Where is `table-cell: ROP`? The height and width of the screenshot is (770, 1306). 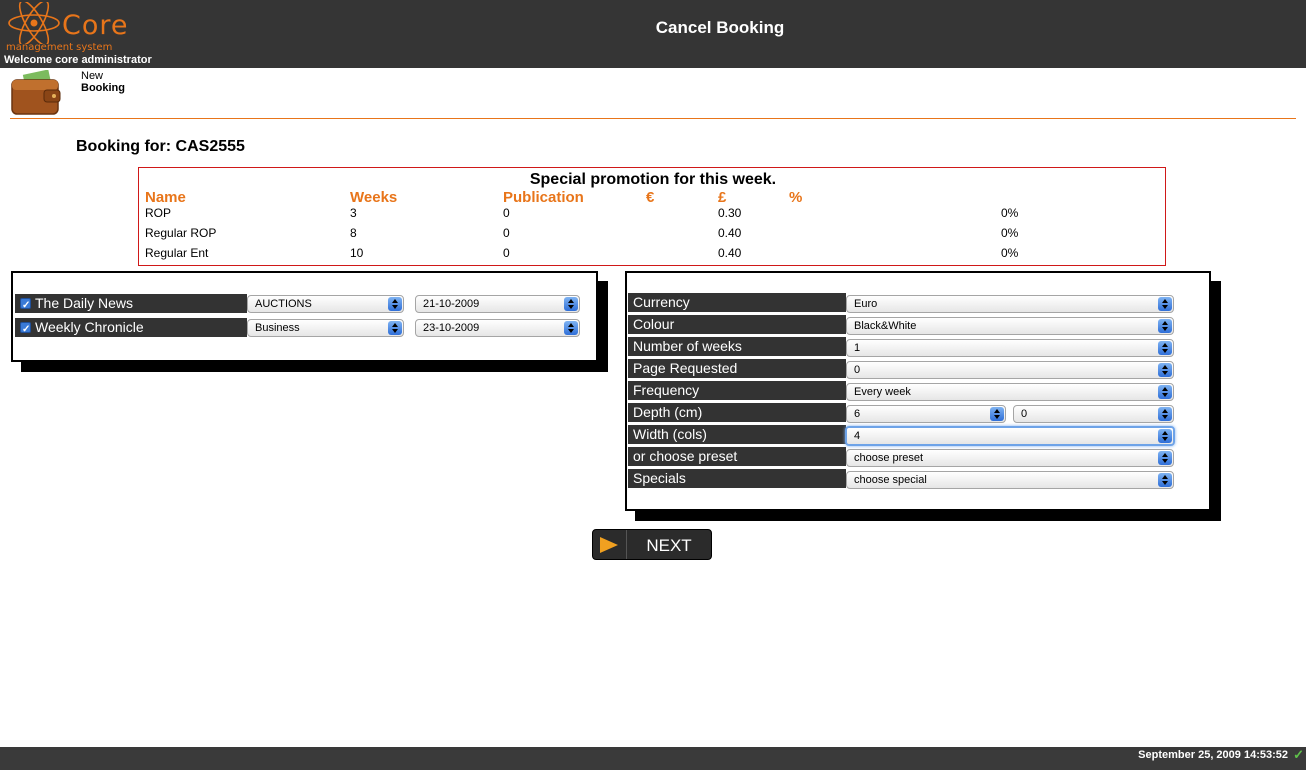
table-cell: ROP is located at coordinates (158, 213).